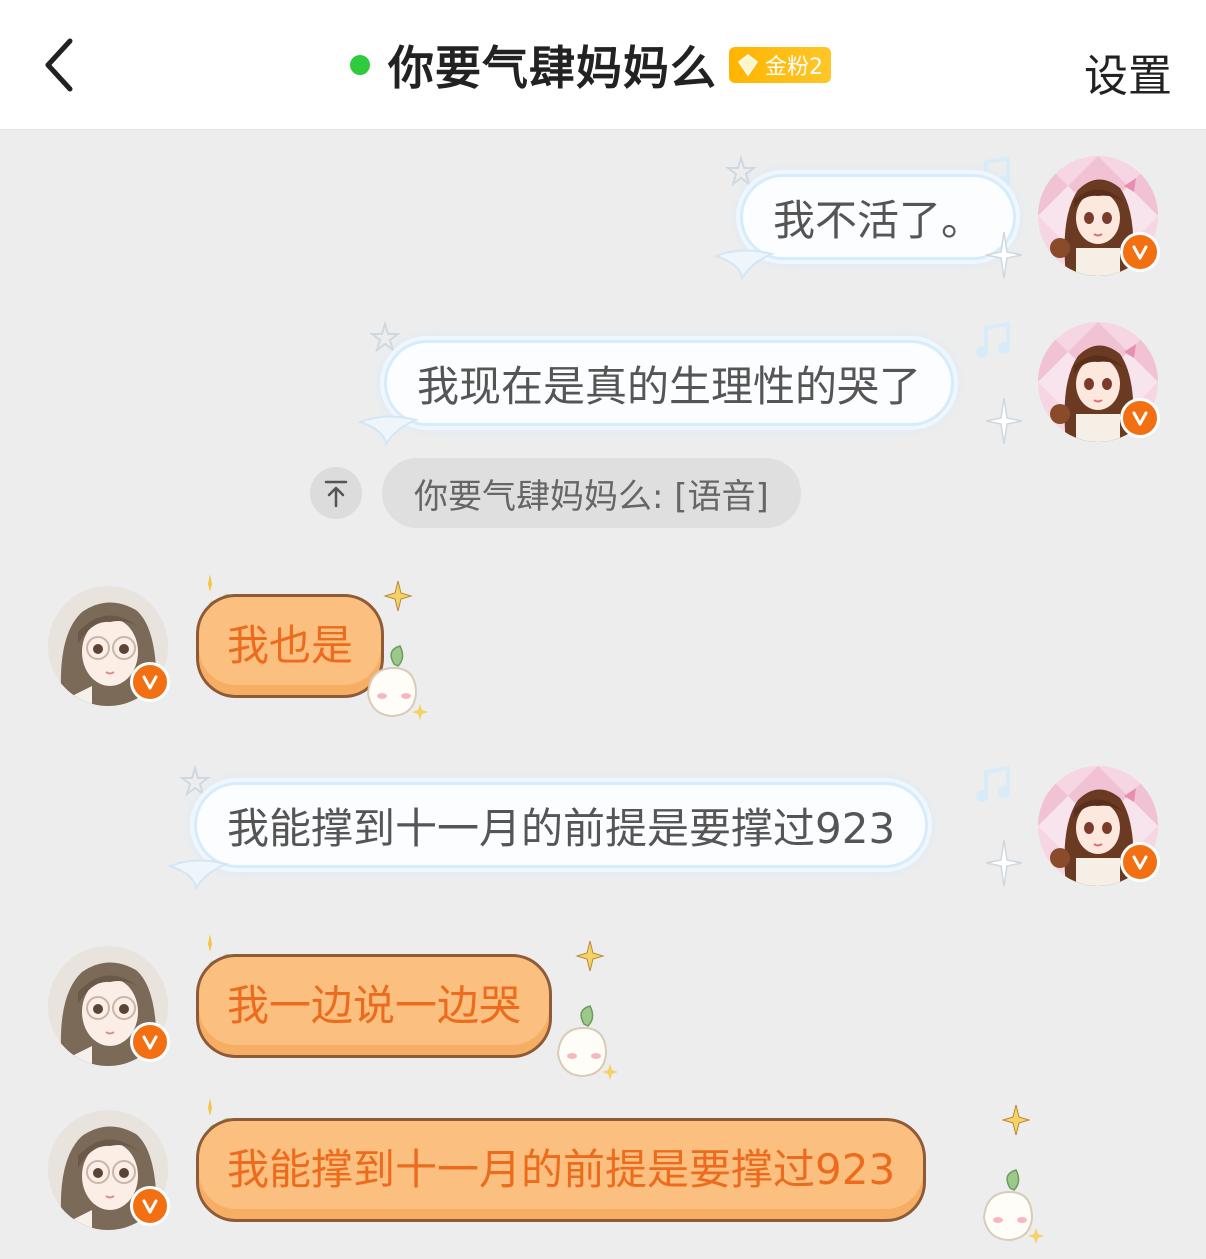  I want to click on arrow-up-icon, so click(336, 494).